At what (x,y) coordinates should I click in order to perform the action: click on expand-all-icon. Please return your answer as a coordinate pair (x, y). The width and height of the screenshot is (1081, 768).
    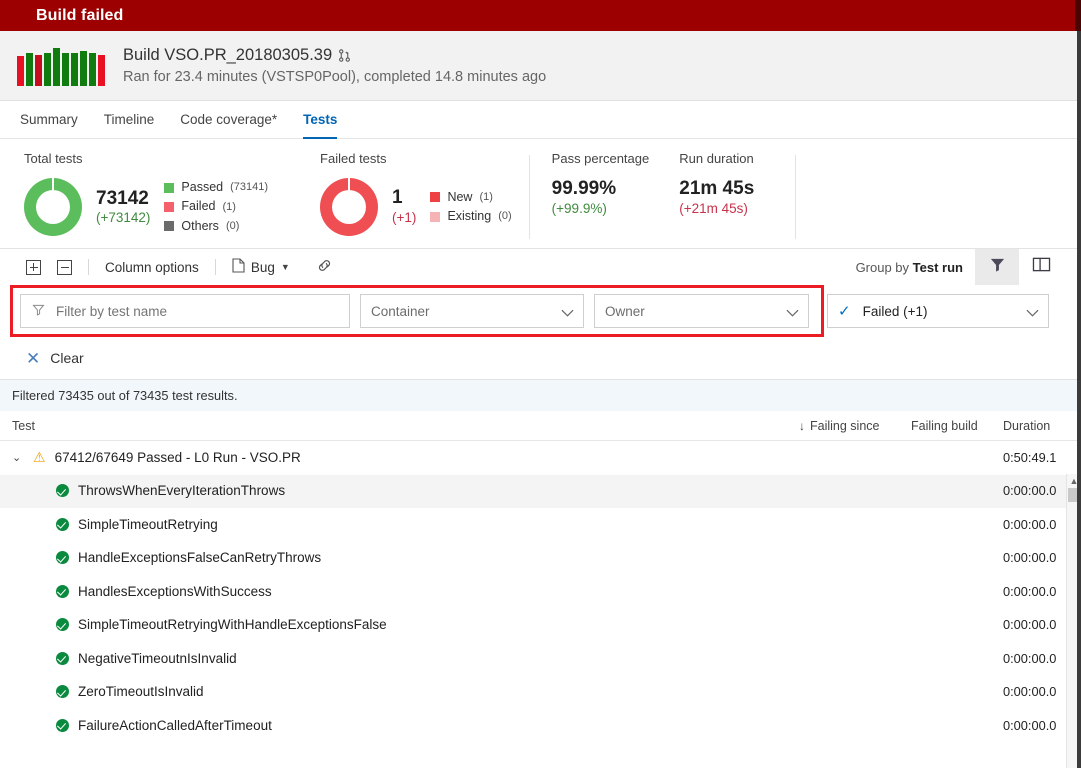
    Looking at the image, I should click on (33, 267).